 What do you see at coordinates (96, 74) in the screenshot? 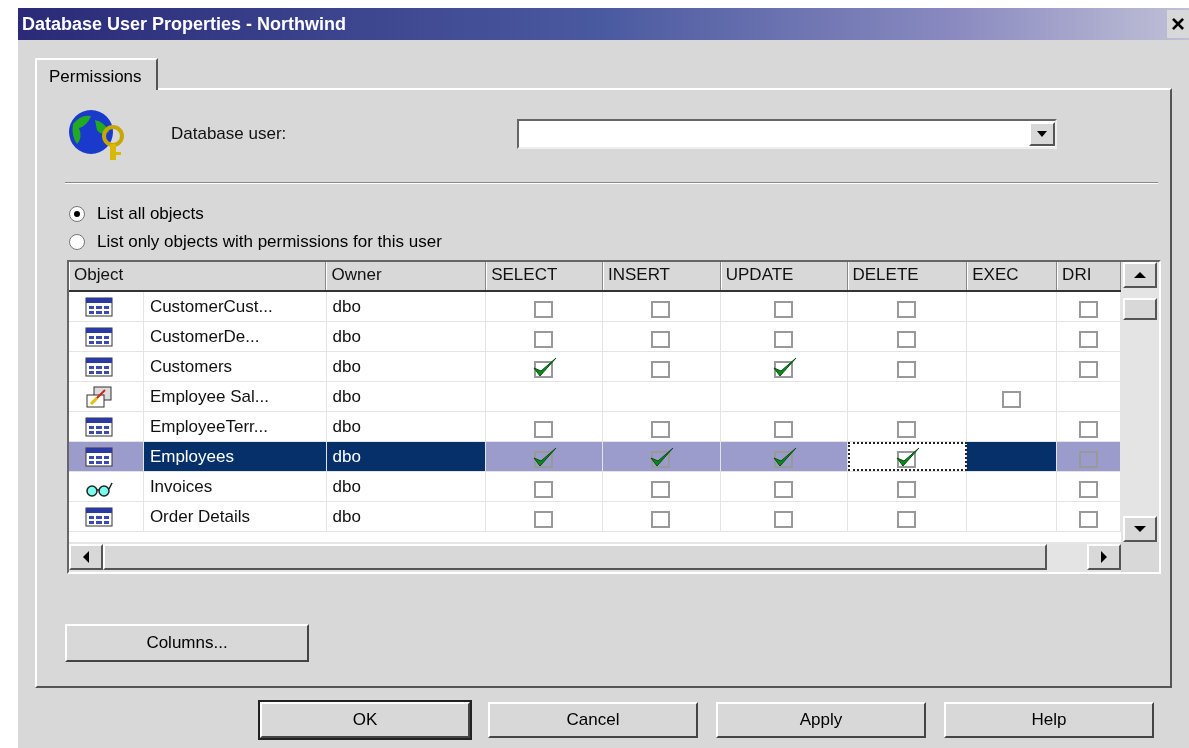
I see `tab: Permissions` at bounding box center [96, 74].